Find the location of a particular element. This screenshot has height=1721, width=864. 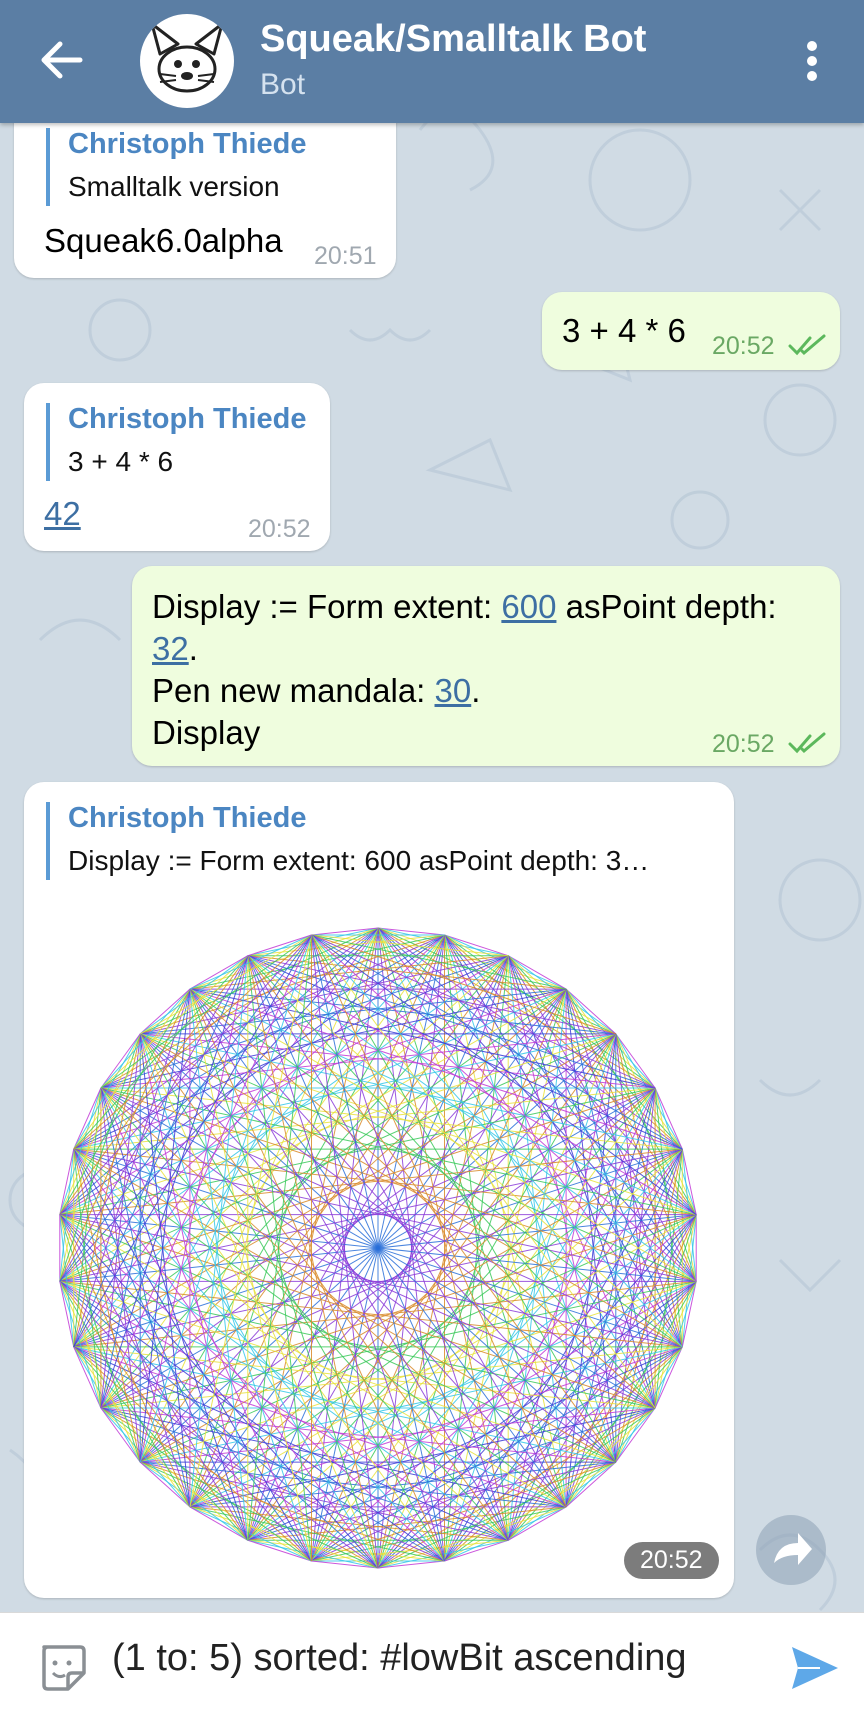

code-text: Pen new mandala: is located at coordinates (293, 690).